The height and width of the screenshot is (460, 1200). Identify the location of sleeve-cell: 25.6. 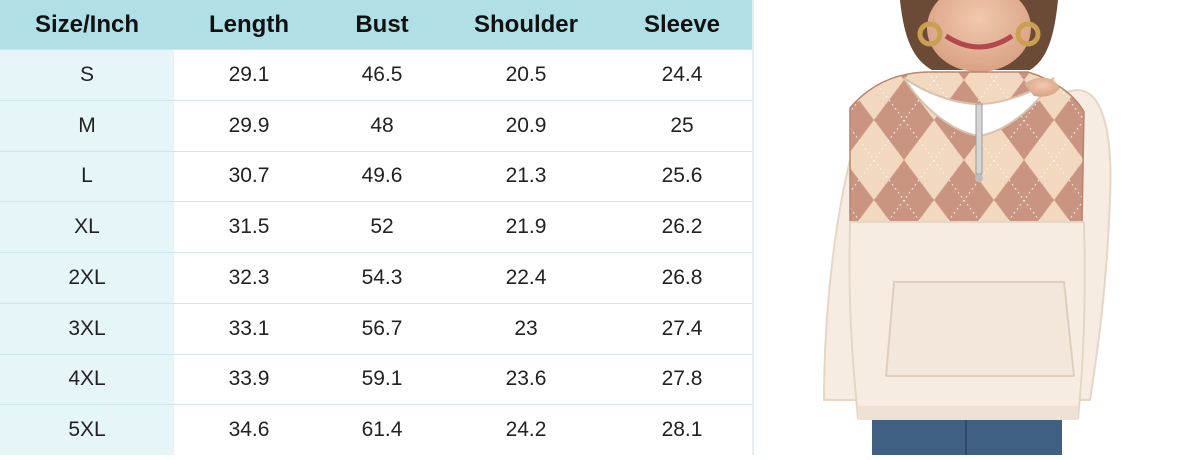
(682, 176).